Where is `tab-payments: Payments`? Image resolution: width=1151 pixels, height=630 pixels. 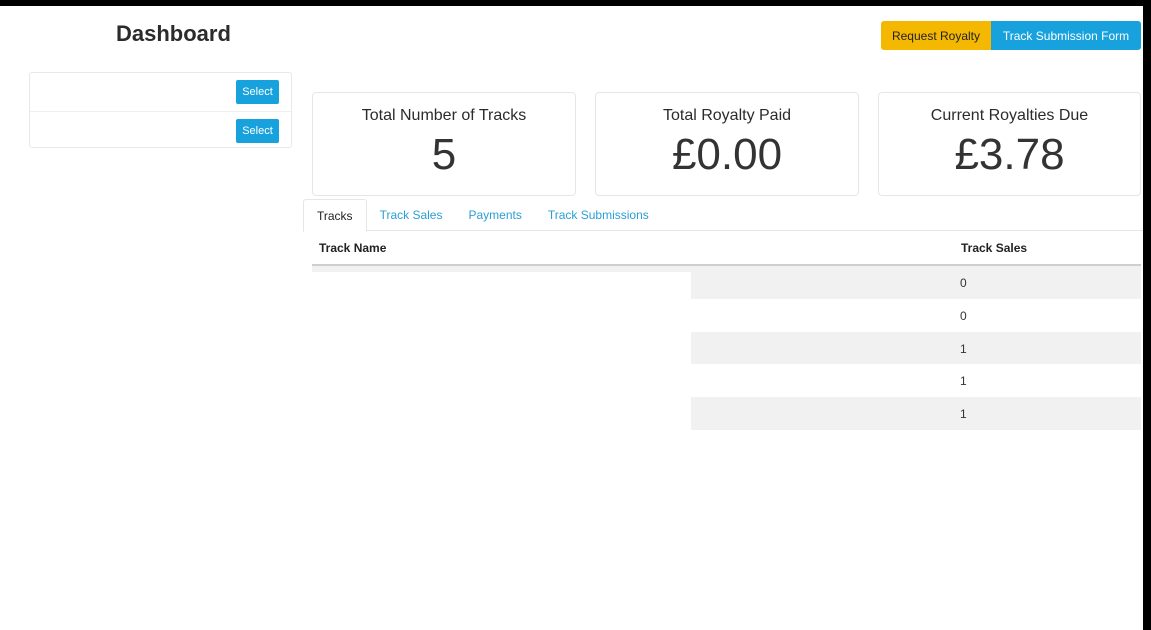 tab-payments: Payments is located at coordinates (494, 215).